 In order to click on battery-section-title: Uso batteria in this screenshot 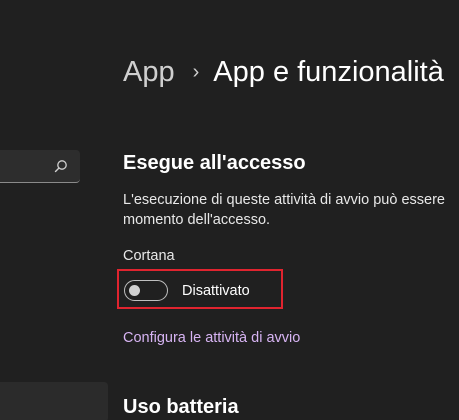, I will do `click(181, 407)`.